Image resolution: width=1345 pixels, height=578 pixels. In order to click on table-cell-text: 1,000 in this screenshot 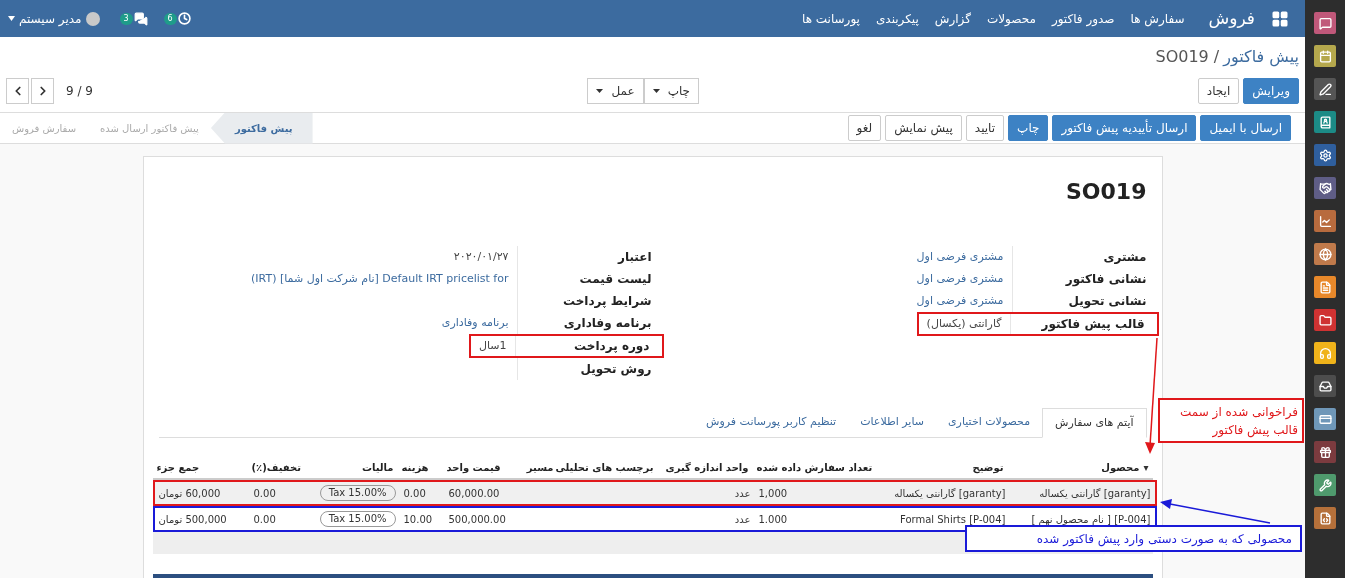, I will do `click(773, 493)`.